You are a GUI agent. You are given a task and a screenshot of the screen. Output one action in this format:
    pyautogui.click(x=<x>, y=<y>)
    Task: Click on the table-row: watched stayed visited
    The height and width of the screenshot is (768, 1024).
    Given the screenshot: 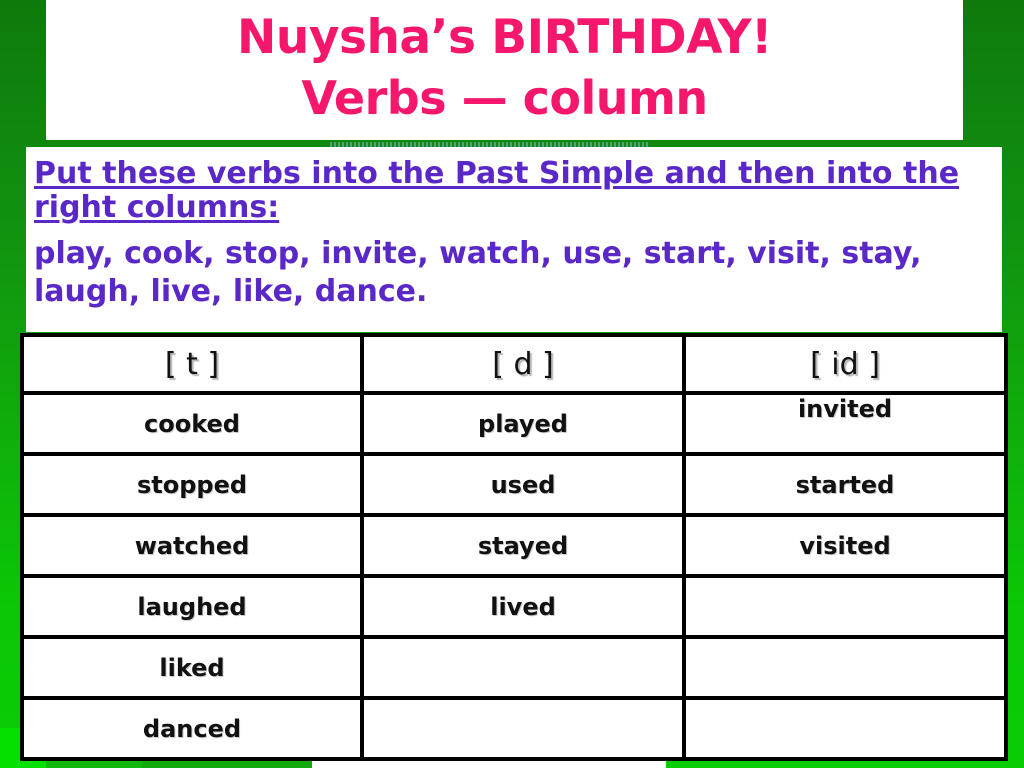 What is the action you would take?
    pyautogui.click(x=514, y=545)
    